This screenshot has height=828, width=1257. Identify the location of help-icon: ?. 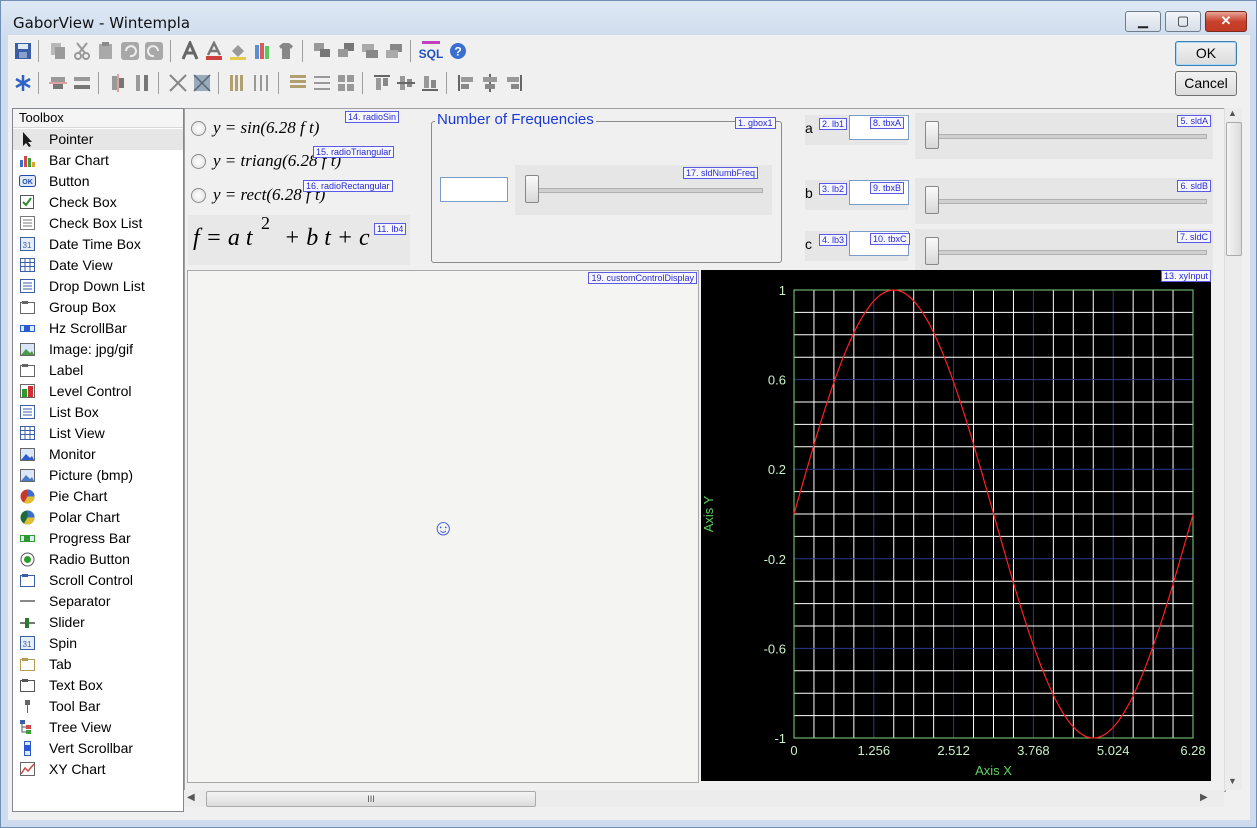
(458, 51).